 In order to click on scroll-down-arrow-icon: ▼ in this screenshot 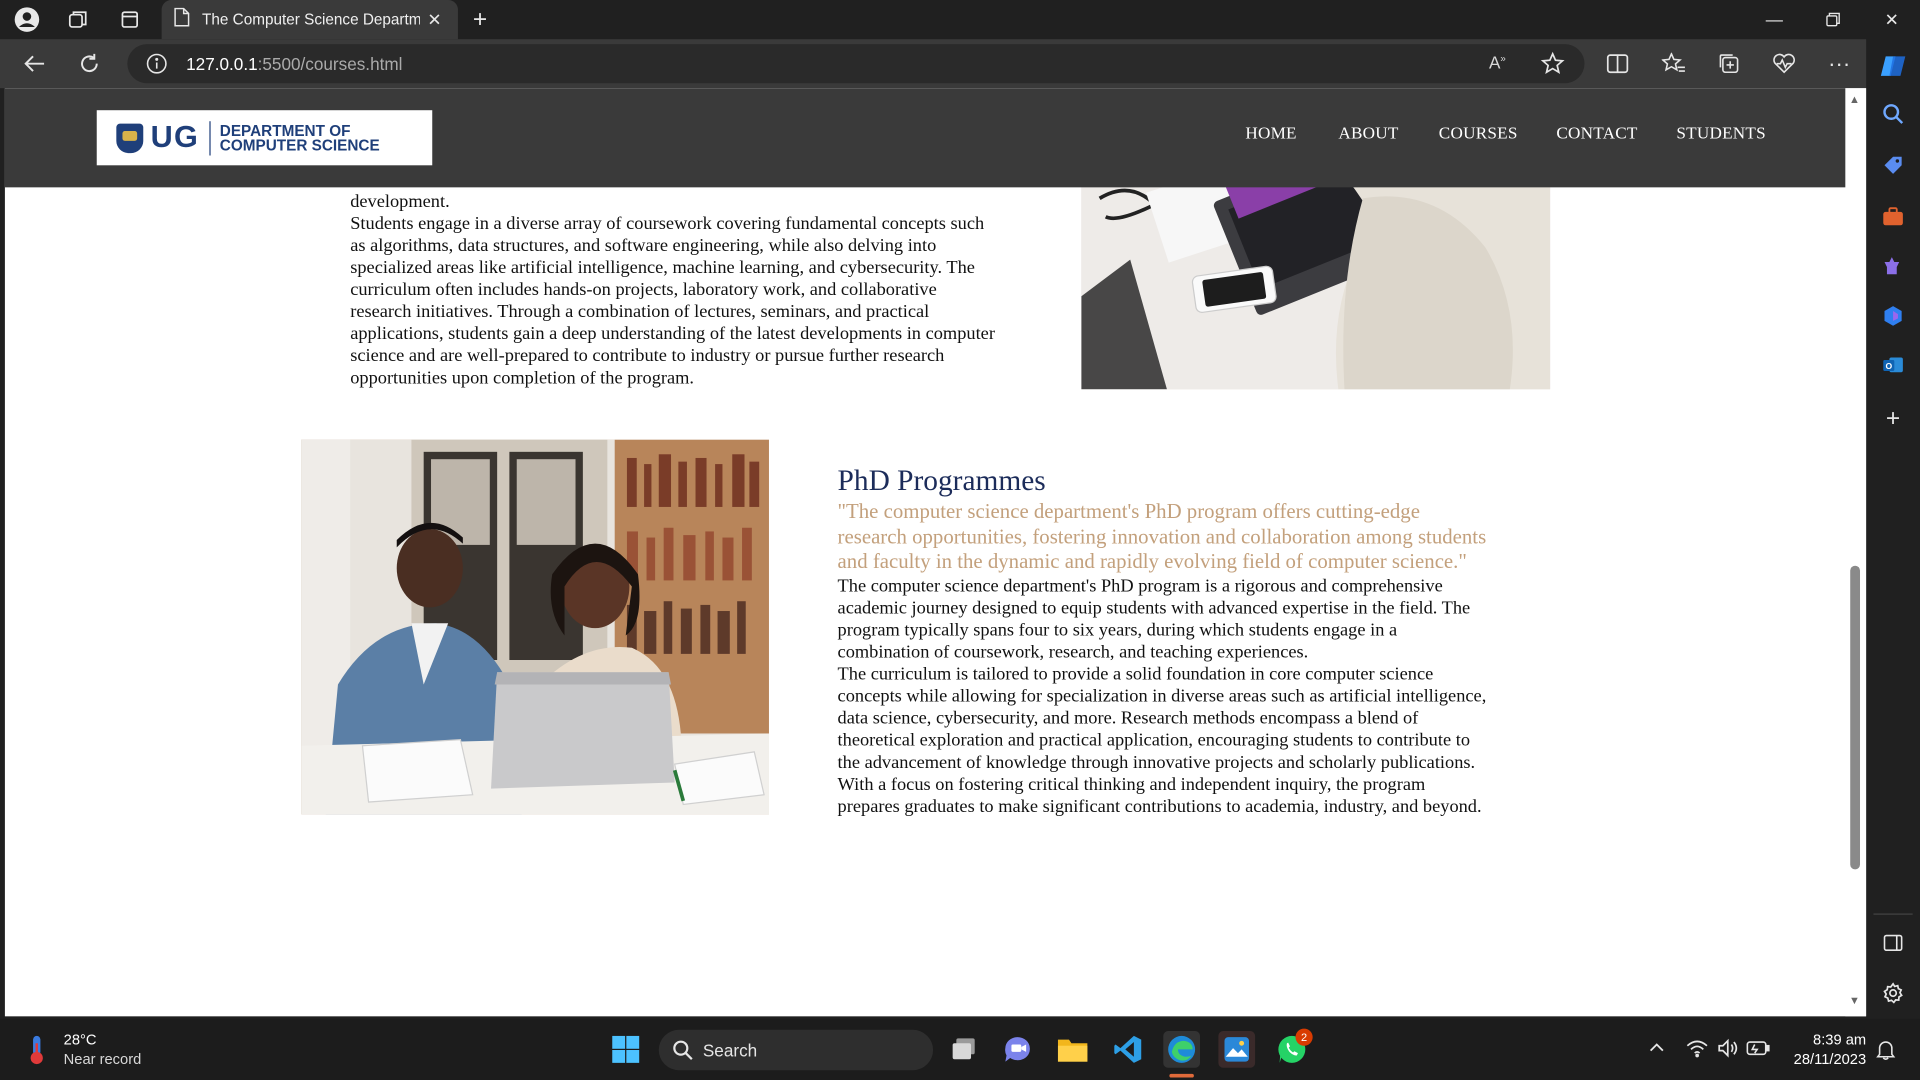, I will do `click(1854, 1000)`.